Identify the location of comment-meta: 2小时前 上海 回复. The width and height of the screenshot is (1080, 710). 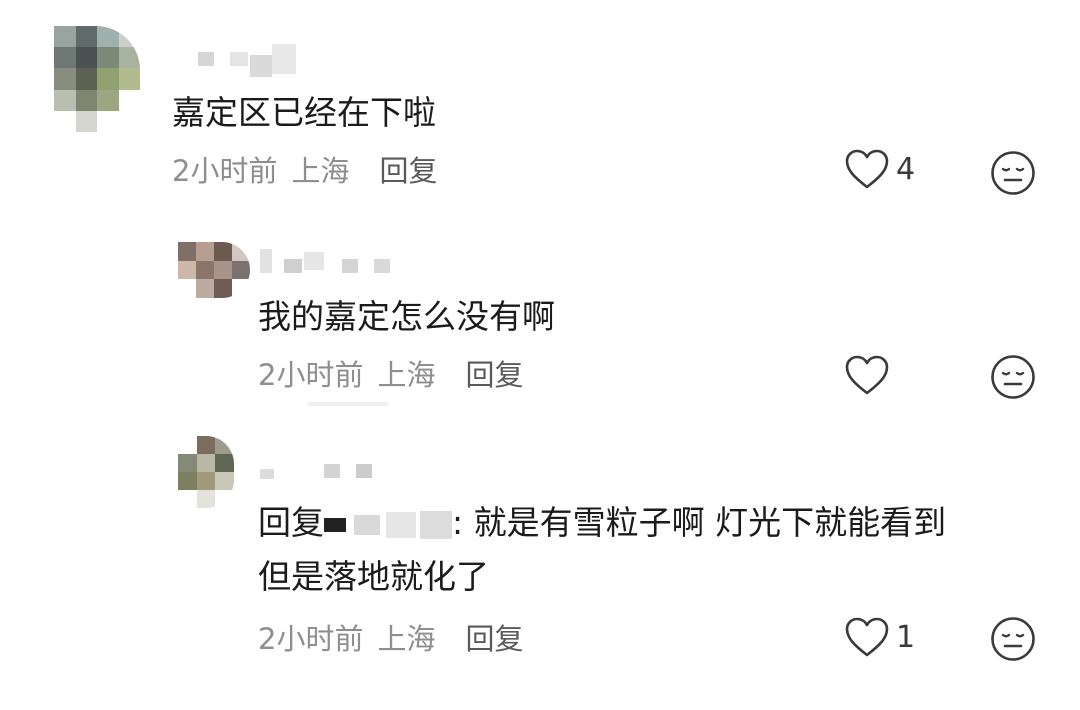
(390, 637).